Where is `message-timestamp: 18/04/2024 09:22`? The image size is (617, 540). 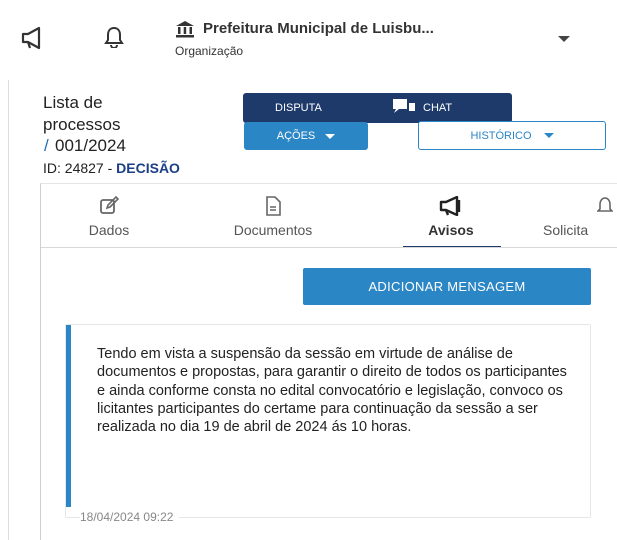
message-timestamp: 18/04/2024 09:22 is located at coordinates (130, 517).